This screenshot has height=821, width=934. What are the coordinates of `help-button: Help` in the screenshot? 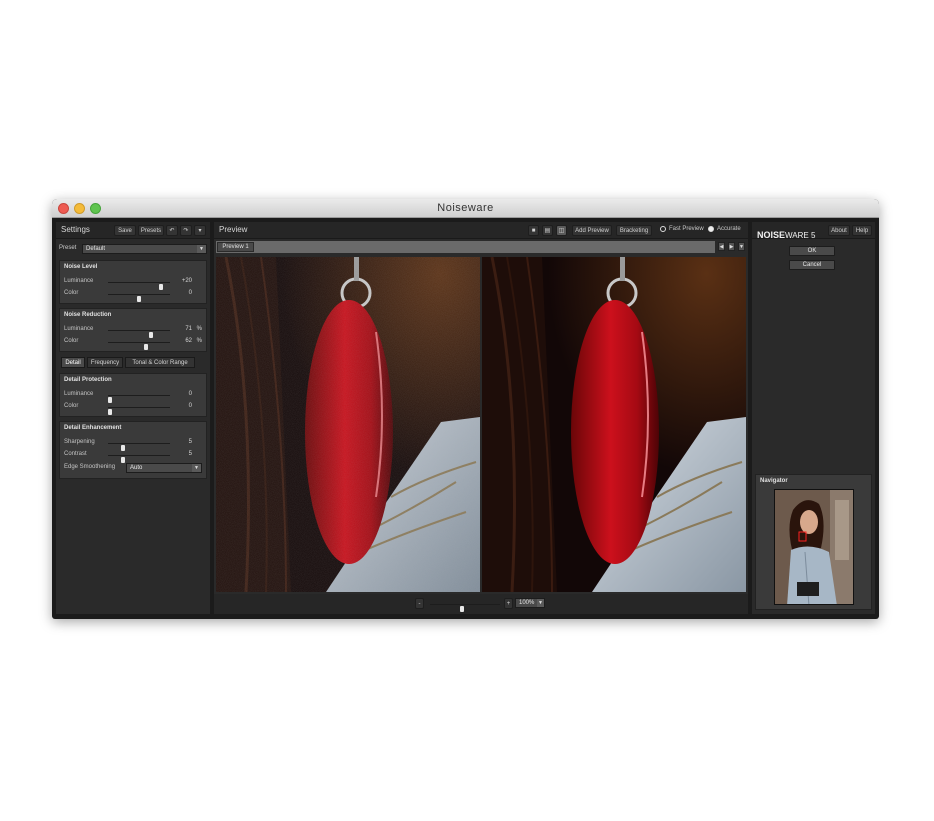 It's located at (862, 230).